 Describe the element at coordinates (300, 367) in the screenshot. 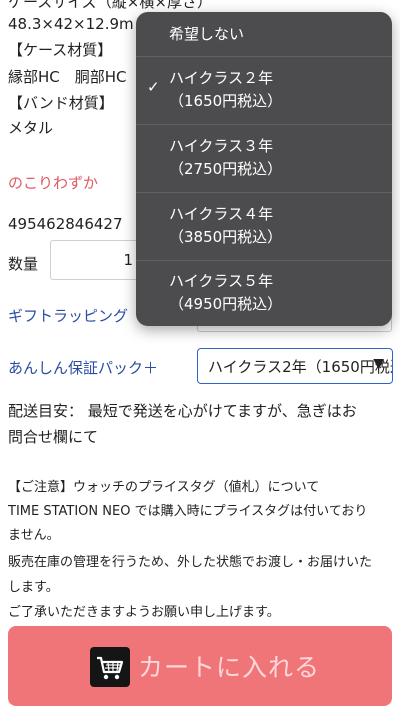

I see `warranty-select-value: ハイクラス2年（1650円税込）` at that location.